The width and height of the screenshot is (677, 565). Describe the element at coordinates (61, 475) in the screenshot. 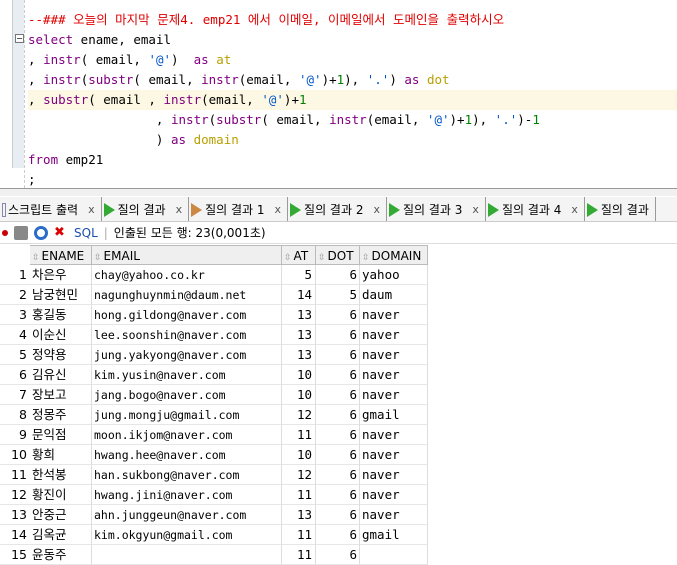

I see `cell-ename: 한석봉` at that location.